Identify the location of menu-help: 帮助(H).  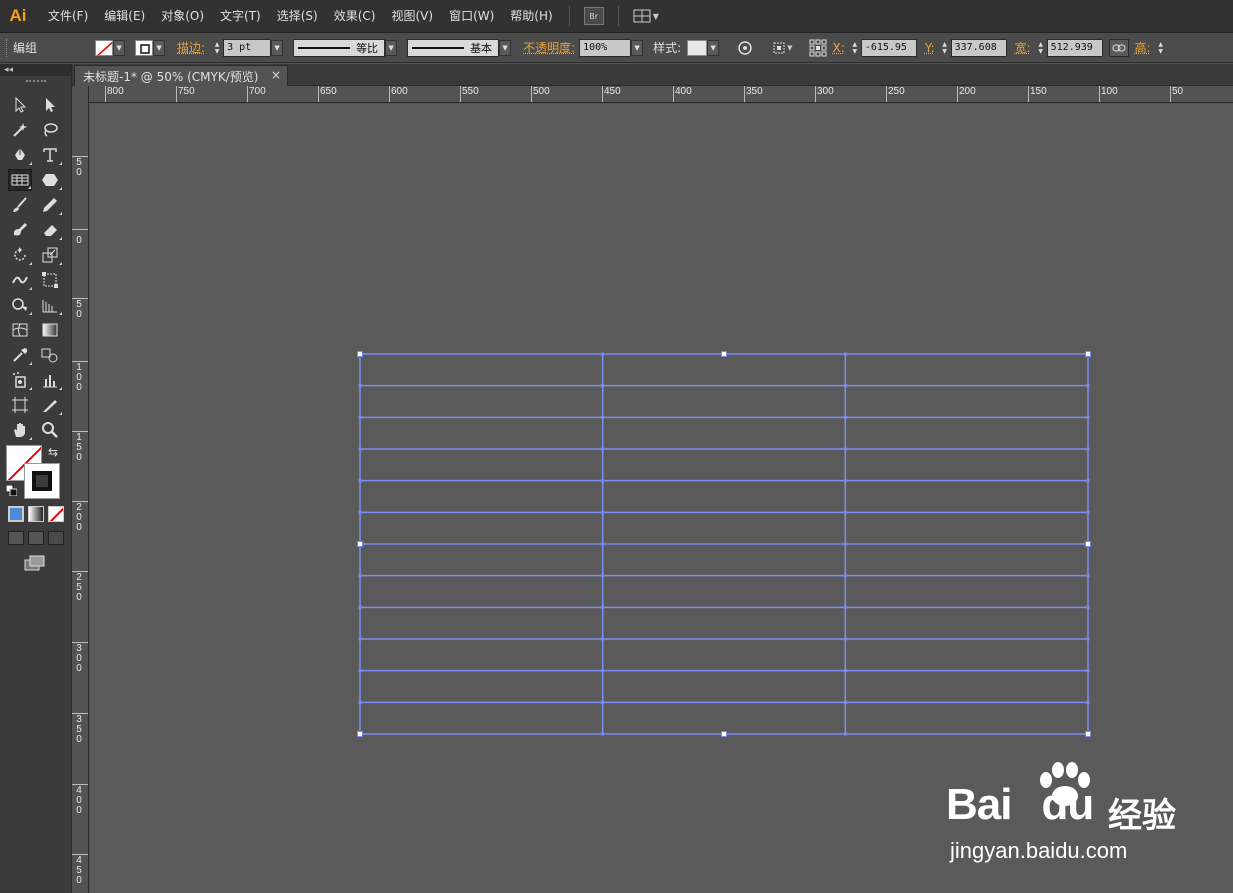
(531, 16).